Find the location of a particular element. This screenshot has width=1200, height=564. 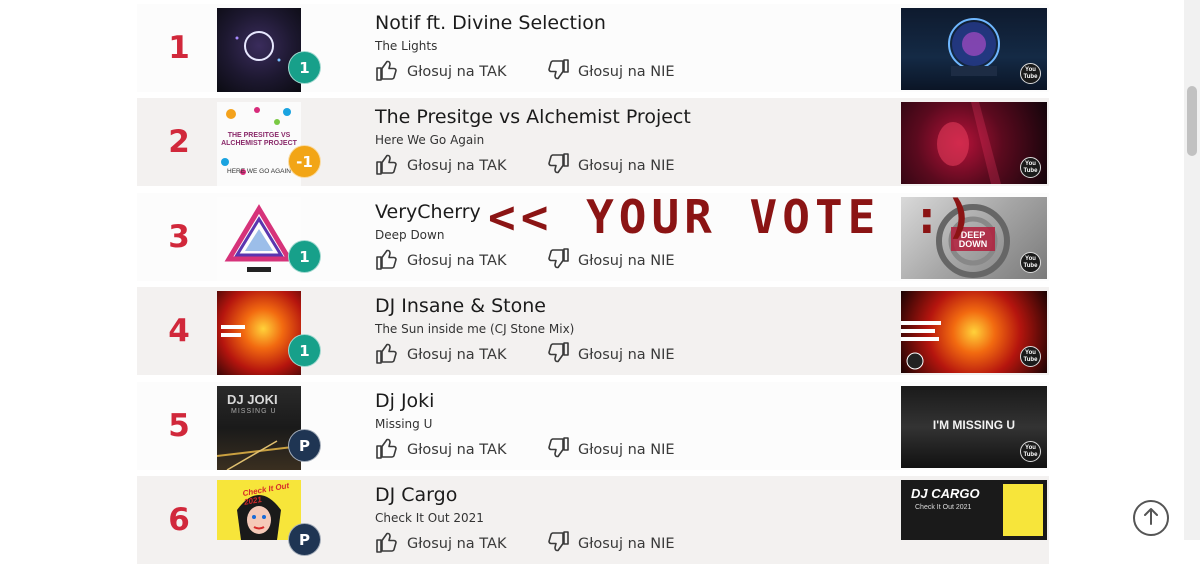

track-title: The Lights is located at coordinates (406, 46).